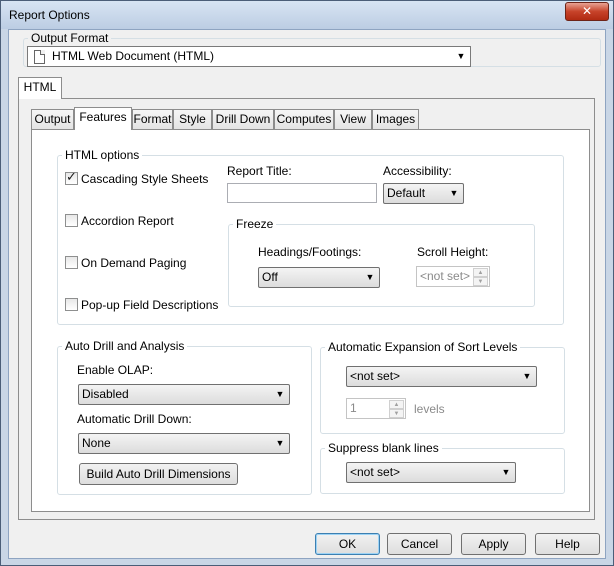 Image resolution: width=614 pixels, height=566 pixels. Describe the element at coordinates (184, 394) in the screenshot. I see `enable-olap-select: Disabled ▼` at that location.